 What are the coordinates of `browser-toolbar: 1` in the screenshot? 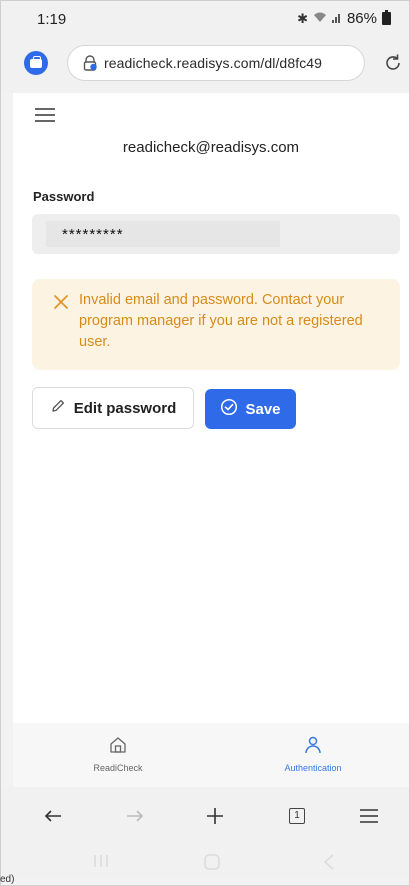 It's located at (205, 816).